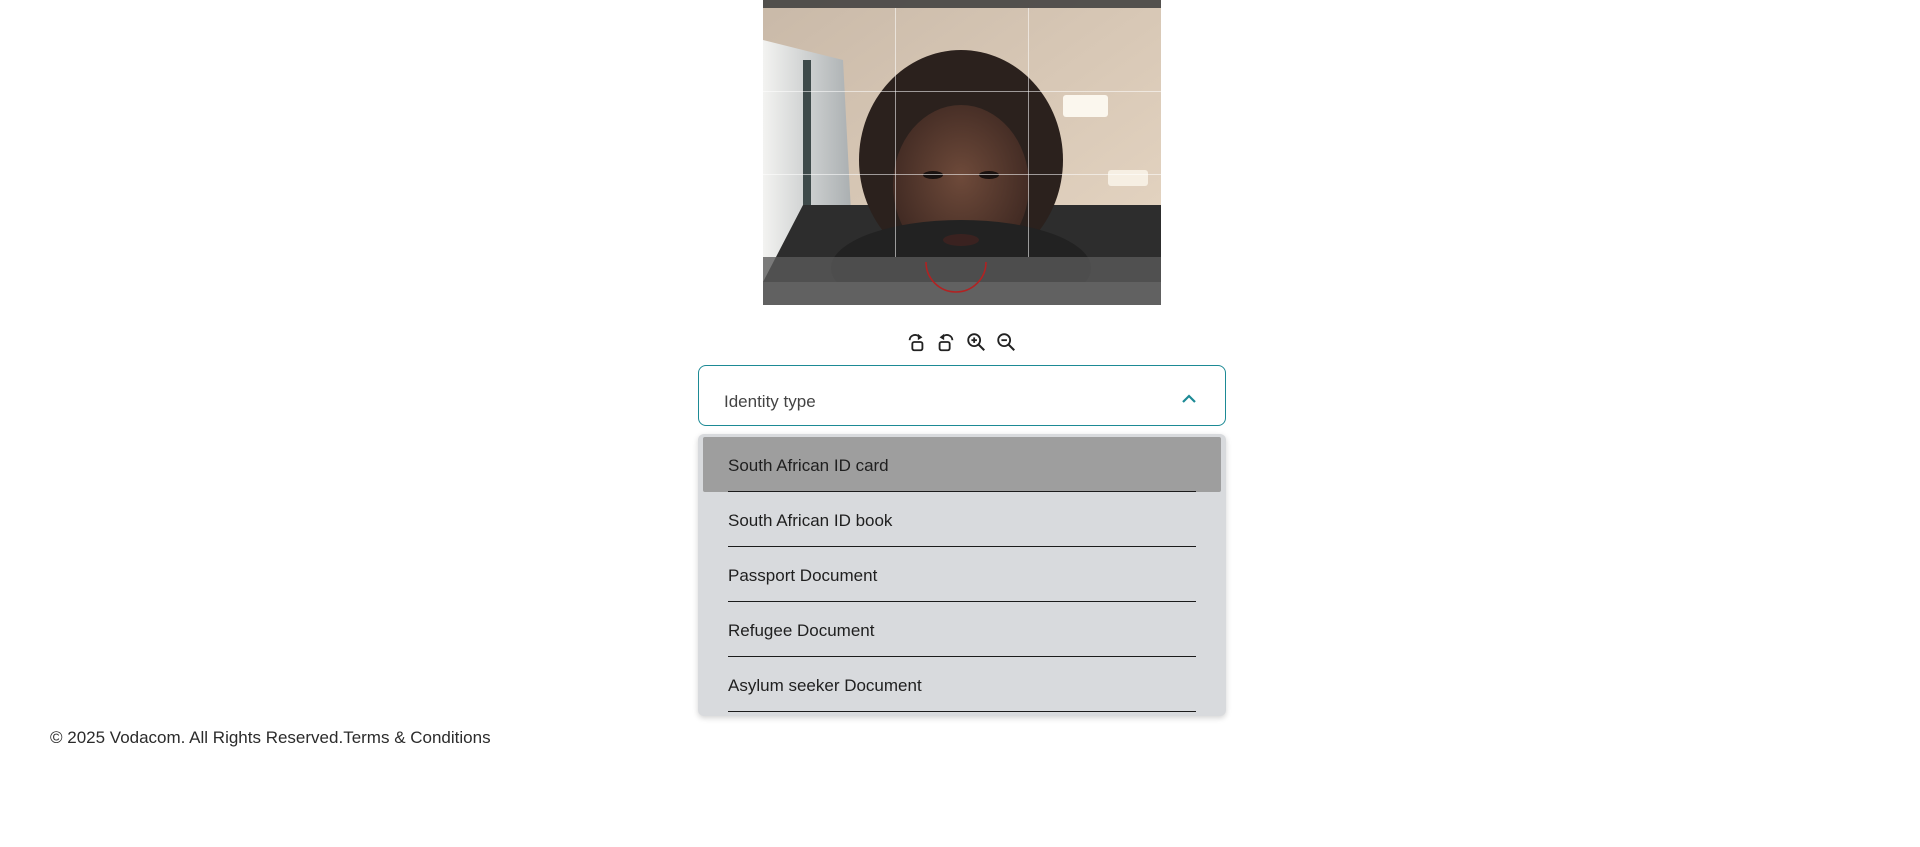 This screenshot has width=1920, height=847. What do you see at coordinates (962, 141) in the screenshot?
I see `selfie-photo` at bounding box center [962, 141].